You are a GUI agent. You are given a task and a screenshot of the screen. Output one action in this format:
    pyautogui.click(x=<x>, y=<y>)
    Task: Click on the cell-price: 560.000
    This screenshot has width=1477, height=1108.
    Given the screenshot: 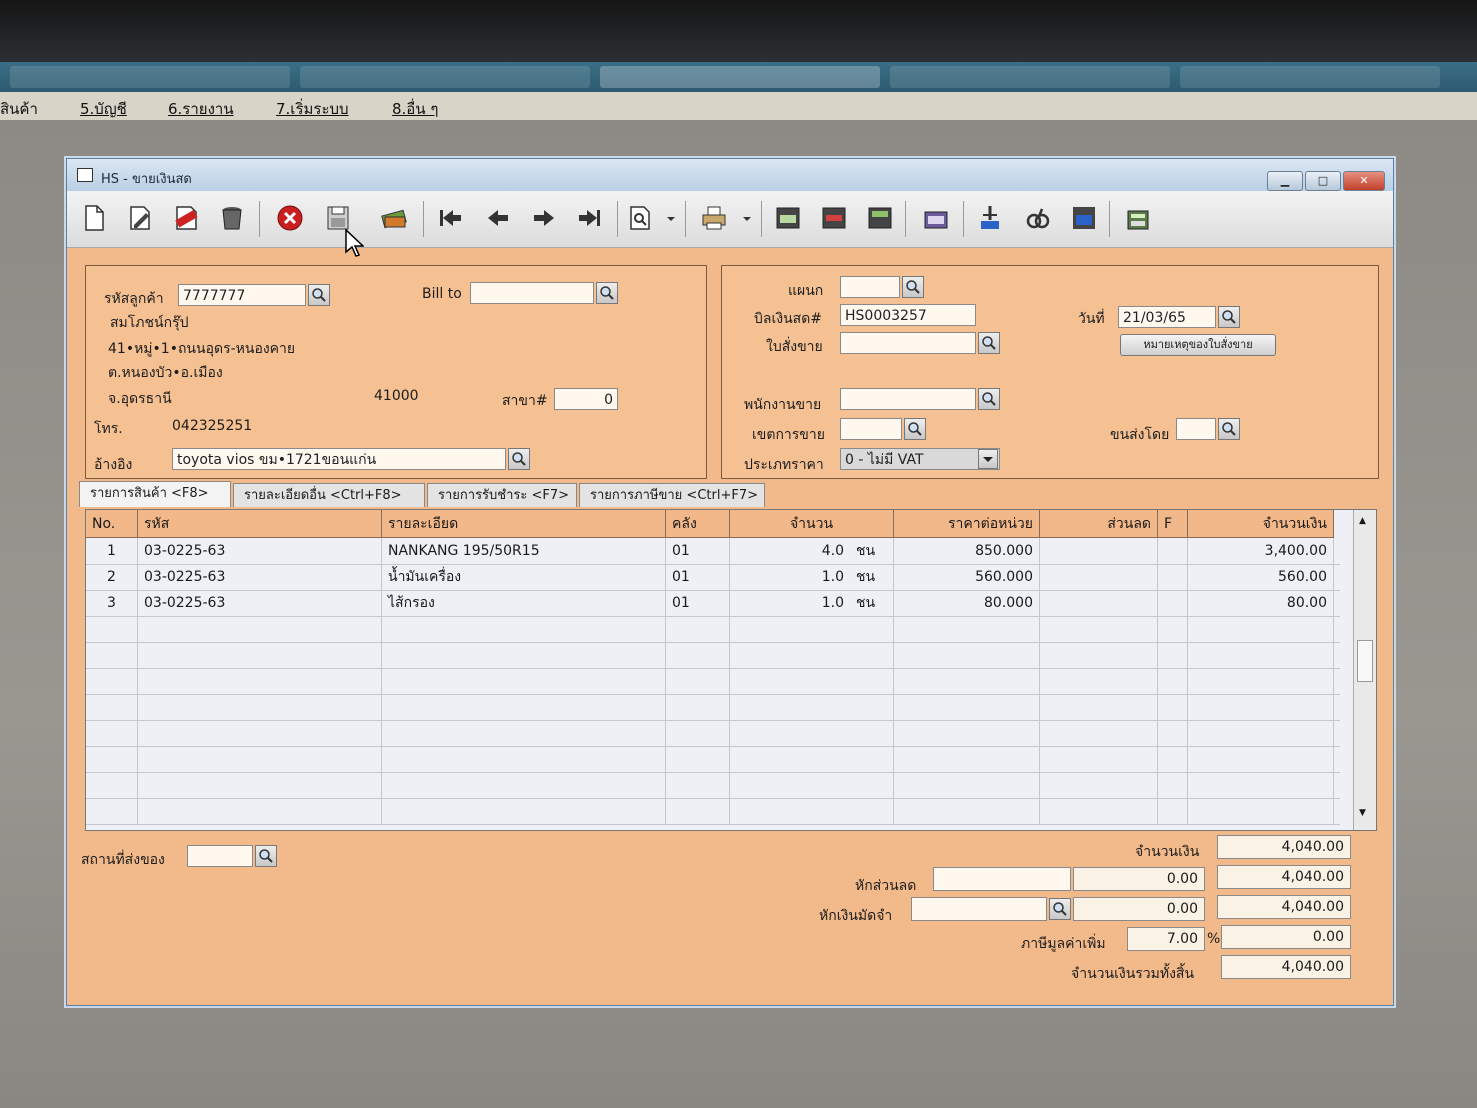 What is the action you would take?
    pyautogui.click(x=967, y=577)
    